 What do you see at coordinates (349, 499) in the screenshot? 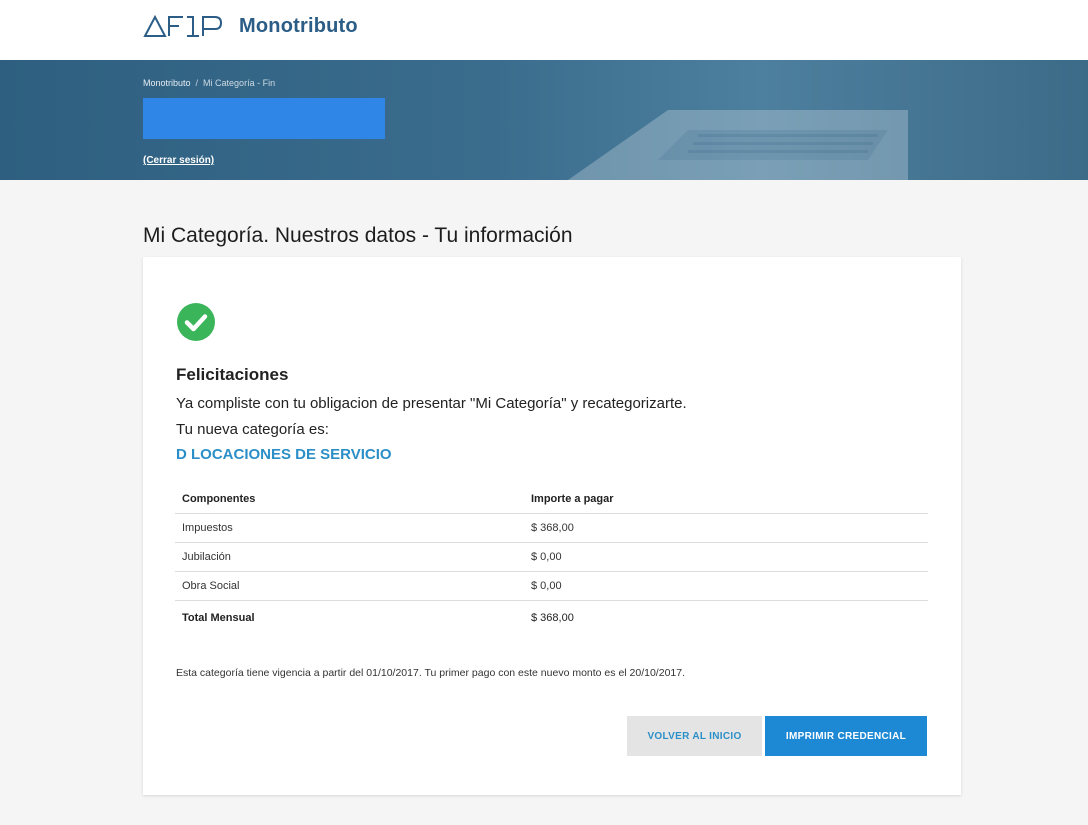
I see `column-header-components: Componentes` at bounding box center [349, 499].